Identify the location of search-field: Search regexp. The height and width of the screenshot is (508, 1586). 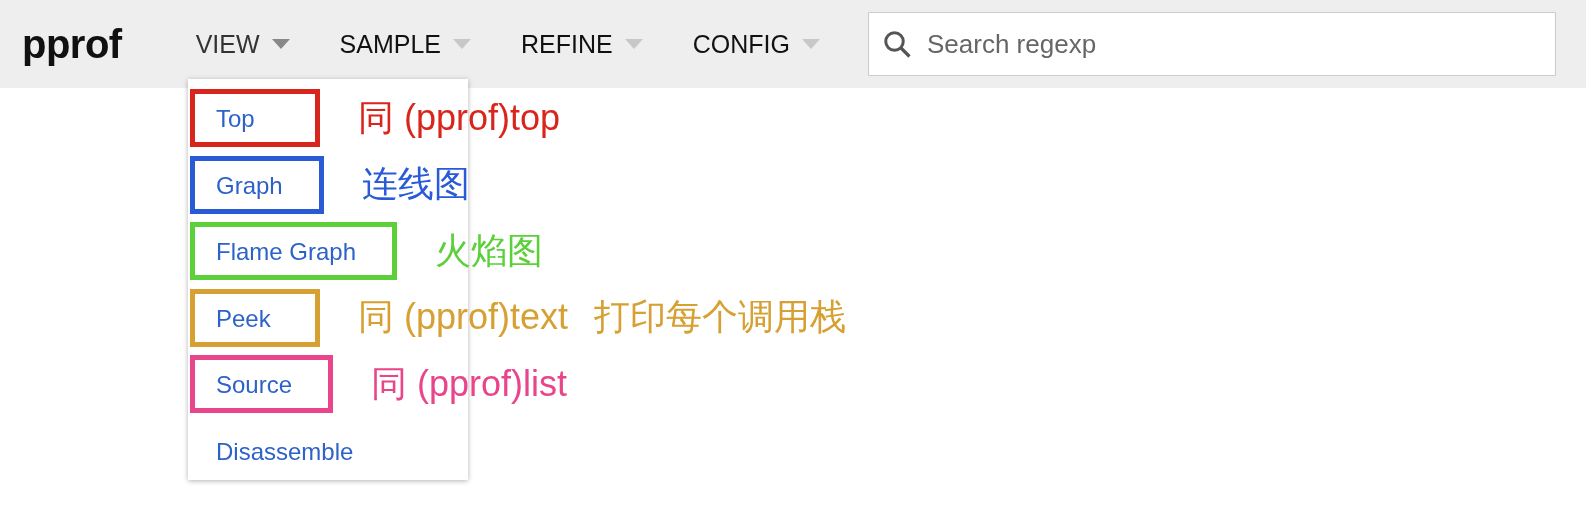
(1212, 44).